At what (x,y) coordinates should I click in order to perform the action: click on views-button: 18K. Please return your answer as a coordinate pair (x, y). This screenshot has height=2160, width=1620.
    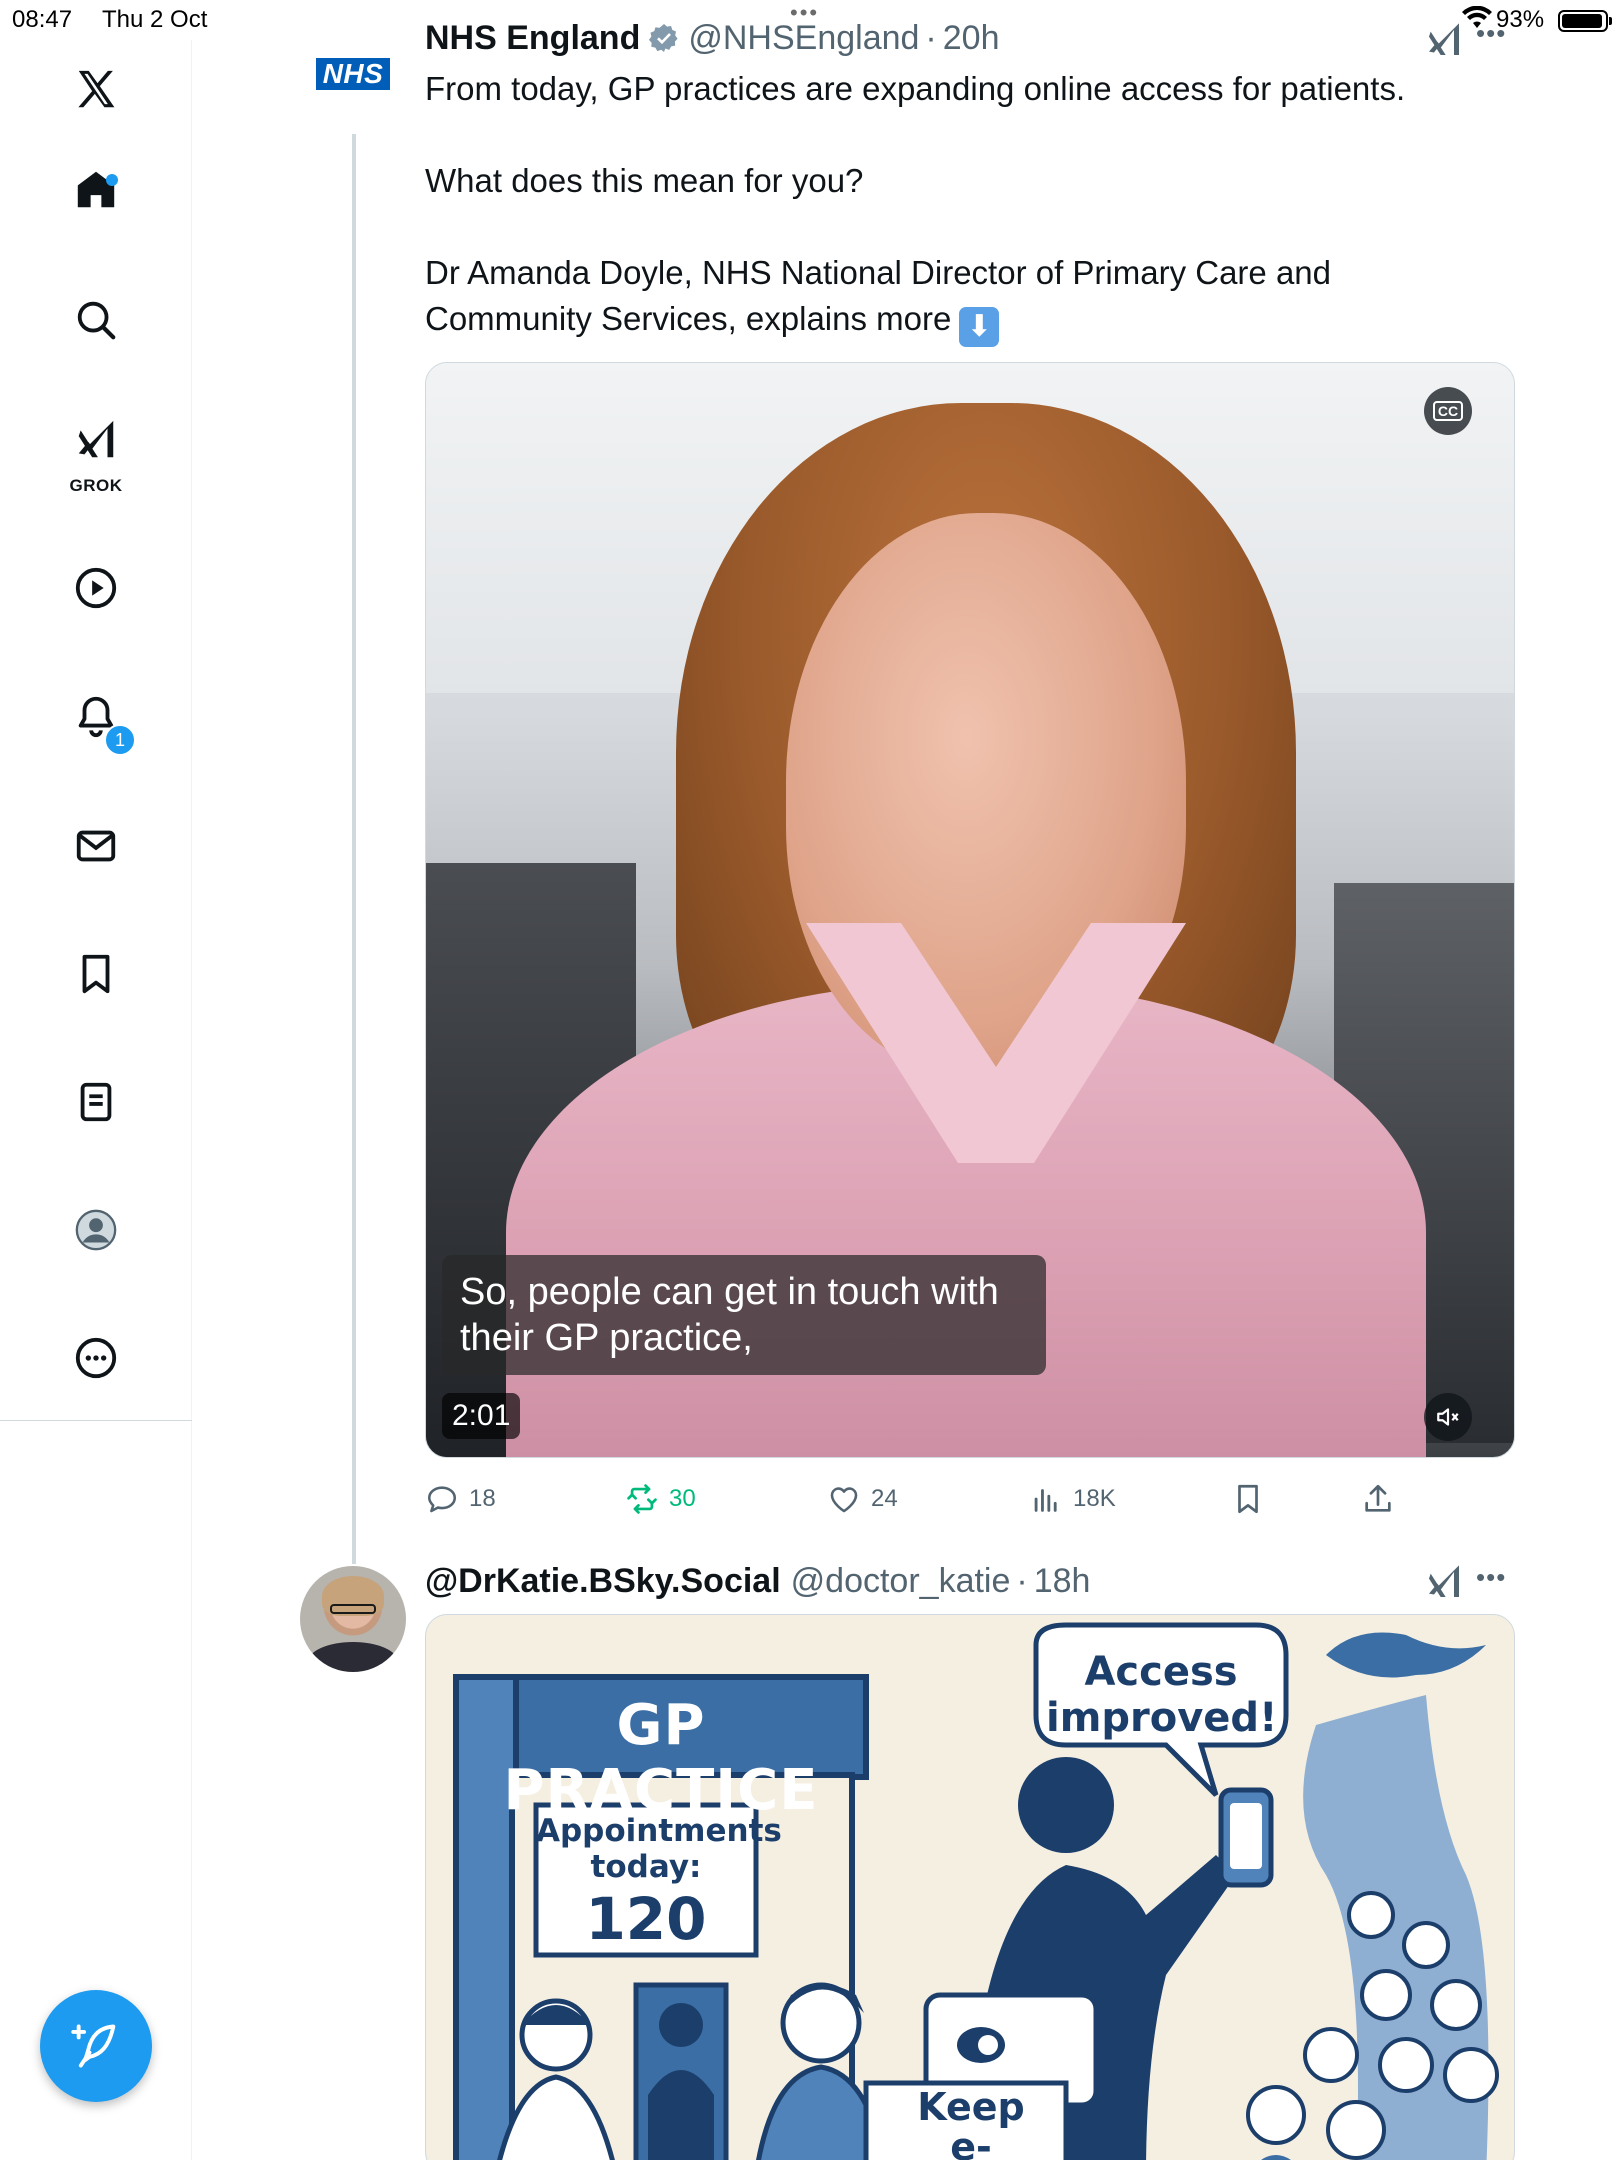
    Looking at the image, I should click on (1072, 1499).